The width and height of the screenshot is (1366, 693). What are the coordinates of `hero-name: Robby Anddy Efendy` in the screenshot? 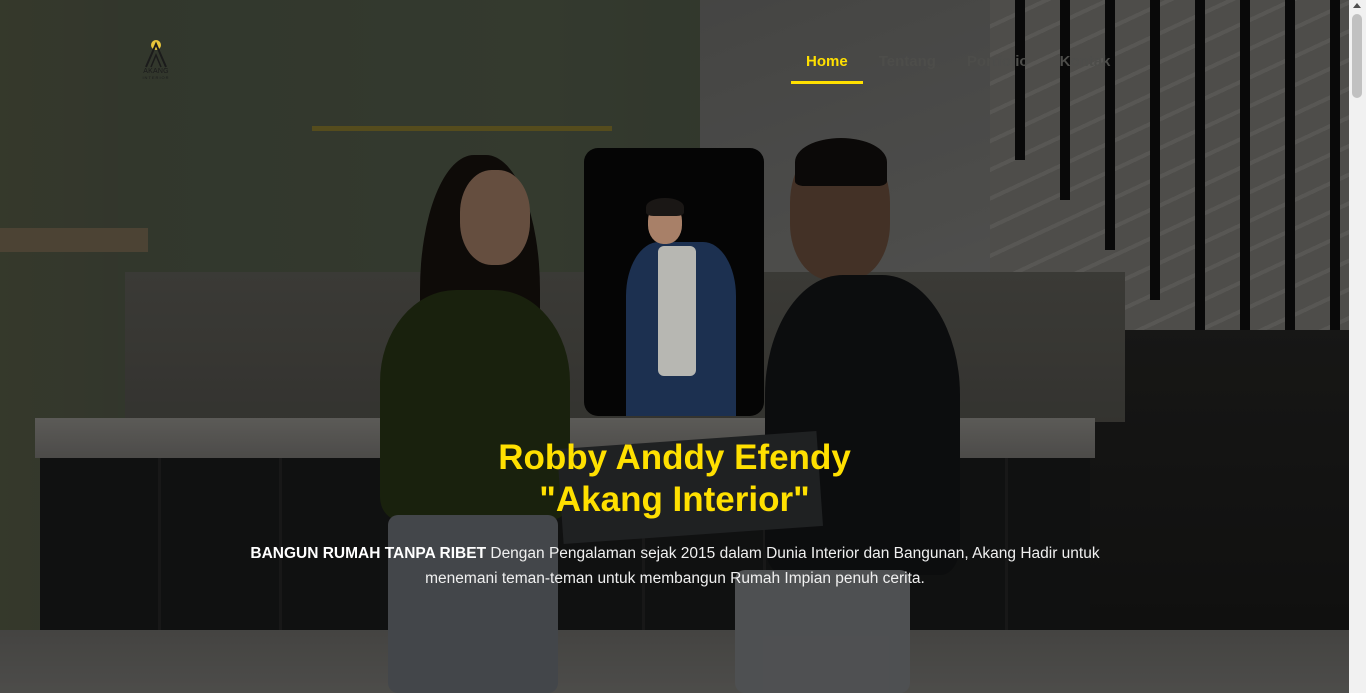 It's located at (674, 457).